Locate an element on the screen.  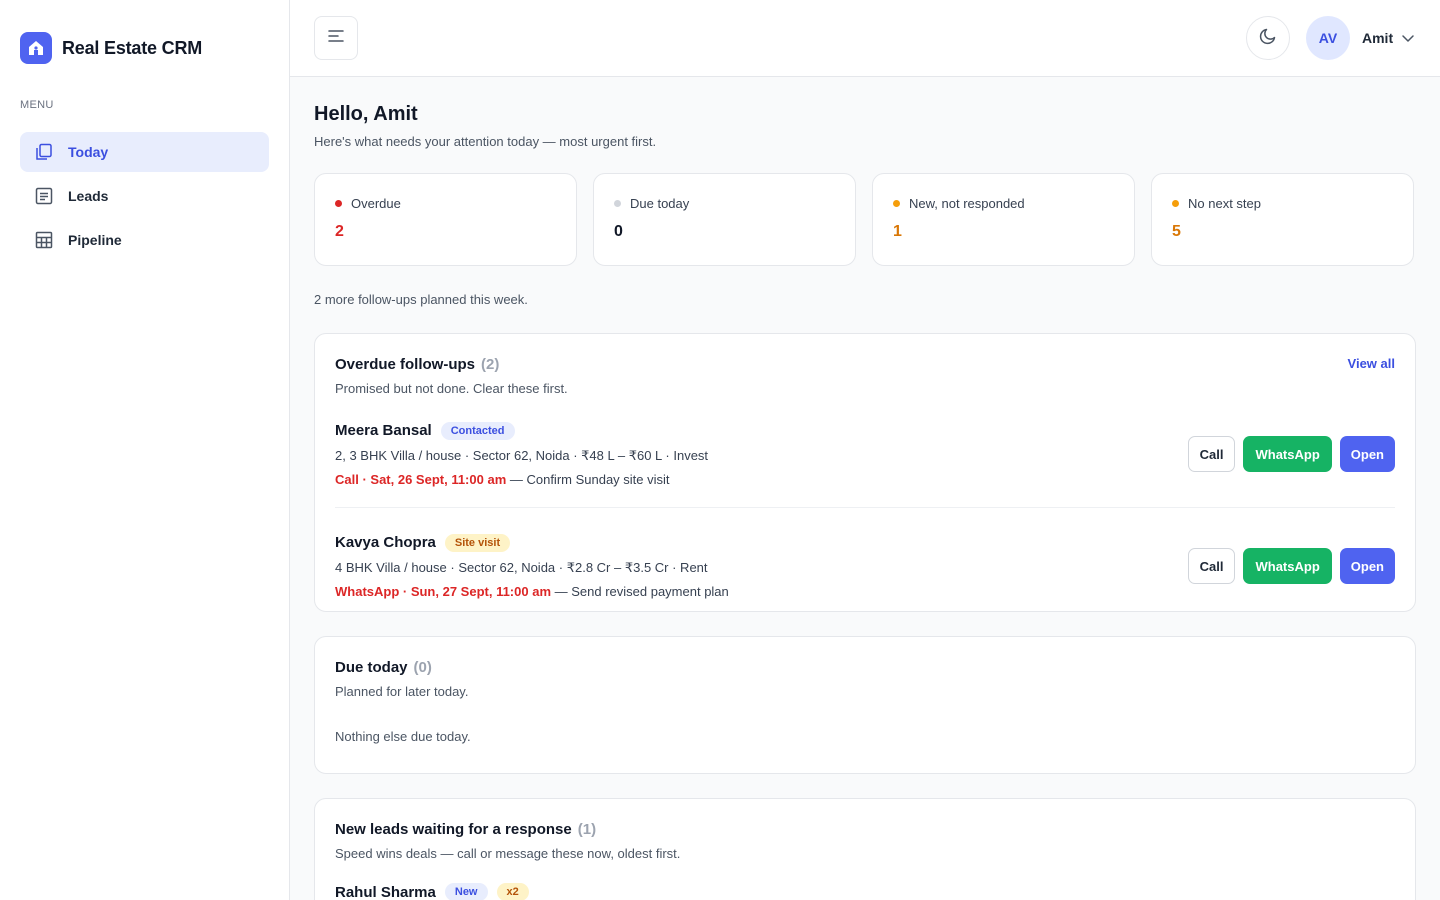
empty-state: Nothing else due today. is located at coordinates (403, 736).